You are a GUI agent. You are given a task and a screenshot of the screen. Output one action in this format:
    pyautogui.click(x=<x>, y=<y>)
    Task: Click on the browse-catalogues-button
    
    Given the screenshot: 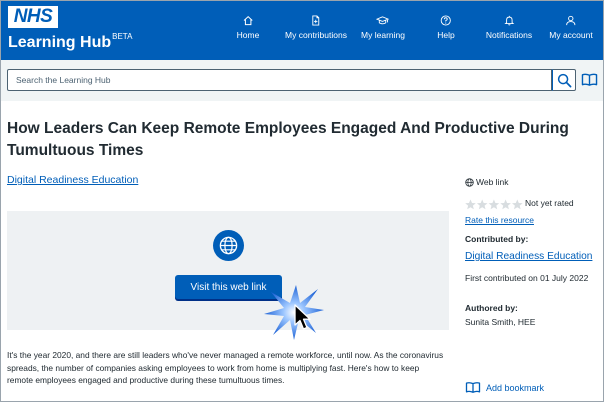 What is the action you would take?
    pyautogui.click(x=589, y=82)
    